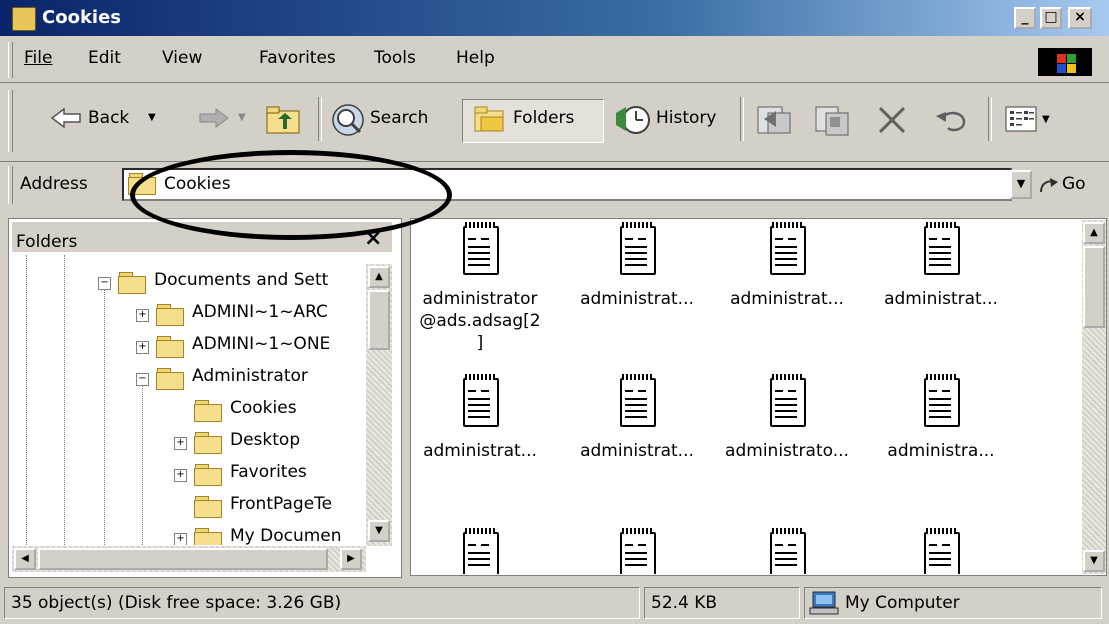 This screenshot has height=624, width=1109. Describe the element at coordinates (633, 120) in the screenshot. I see `history-icon` at that location.